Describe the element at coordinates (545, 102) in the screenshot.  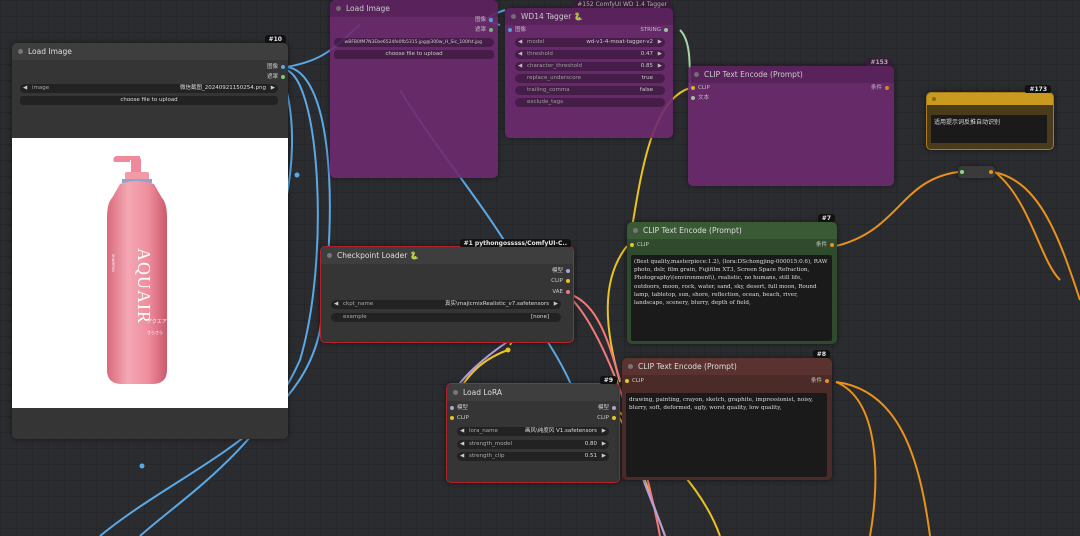
I see `widget-label: exclude_tags` at that location.